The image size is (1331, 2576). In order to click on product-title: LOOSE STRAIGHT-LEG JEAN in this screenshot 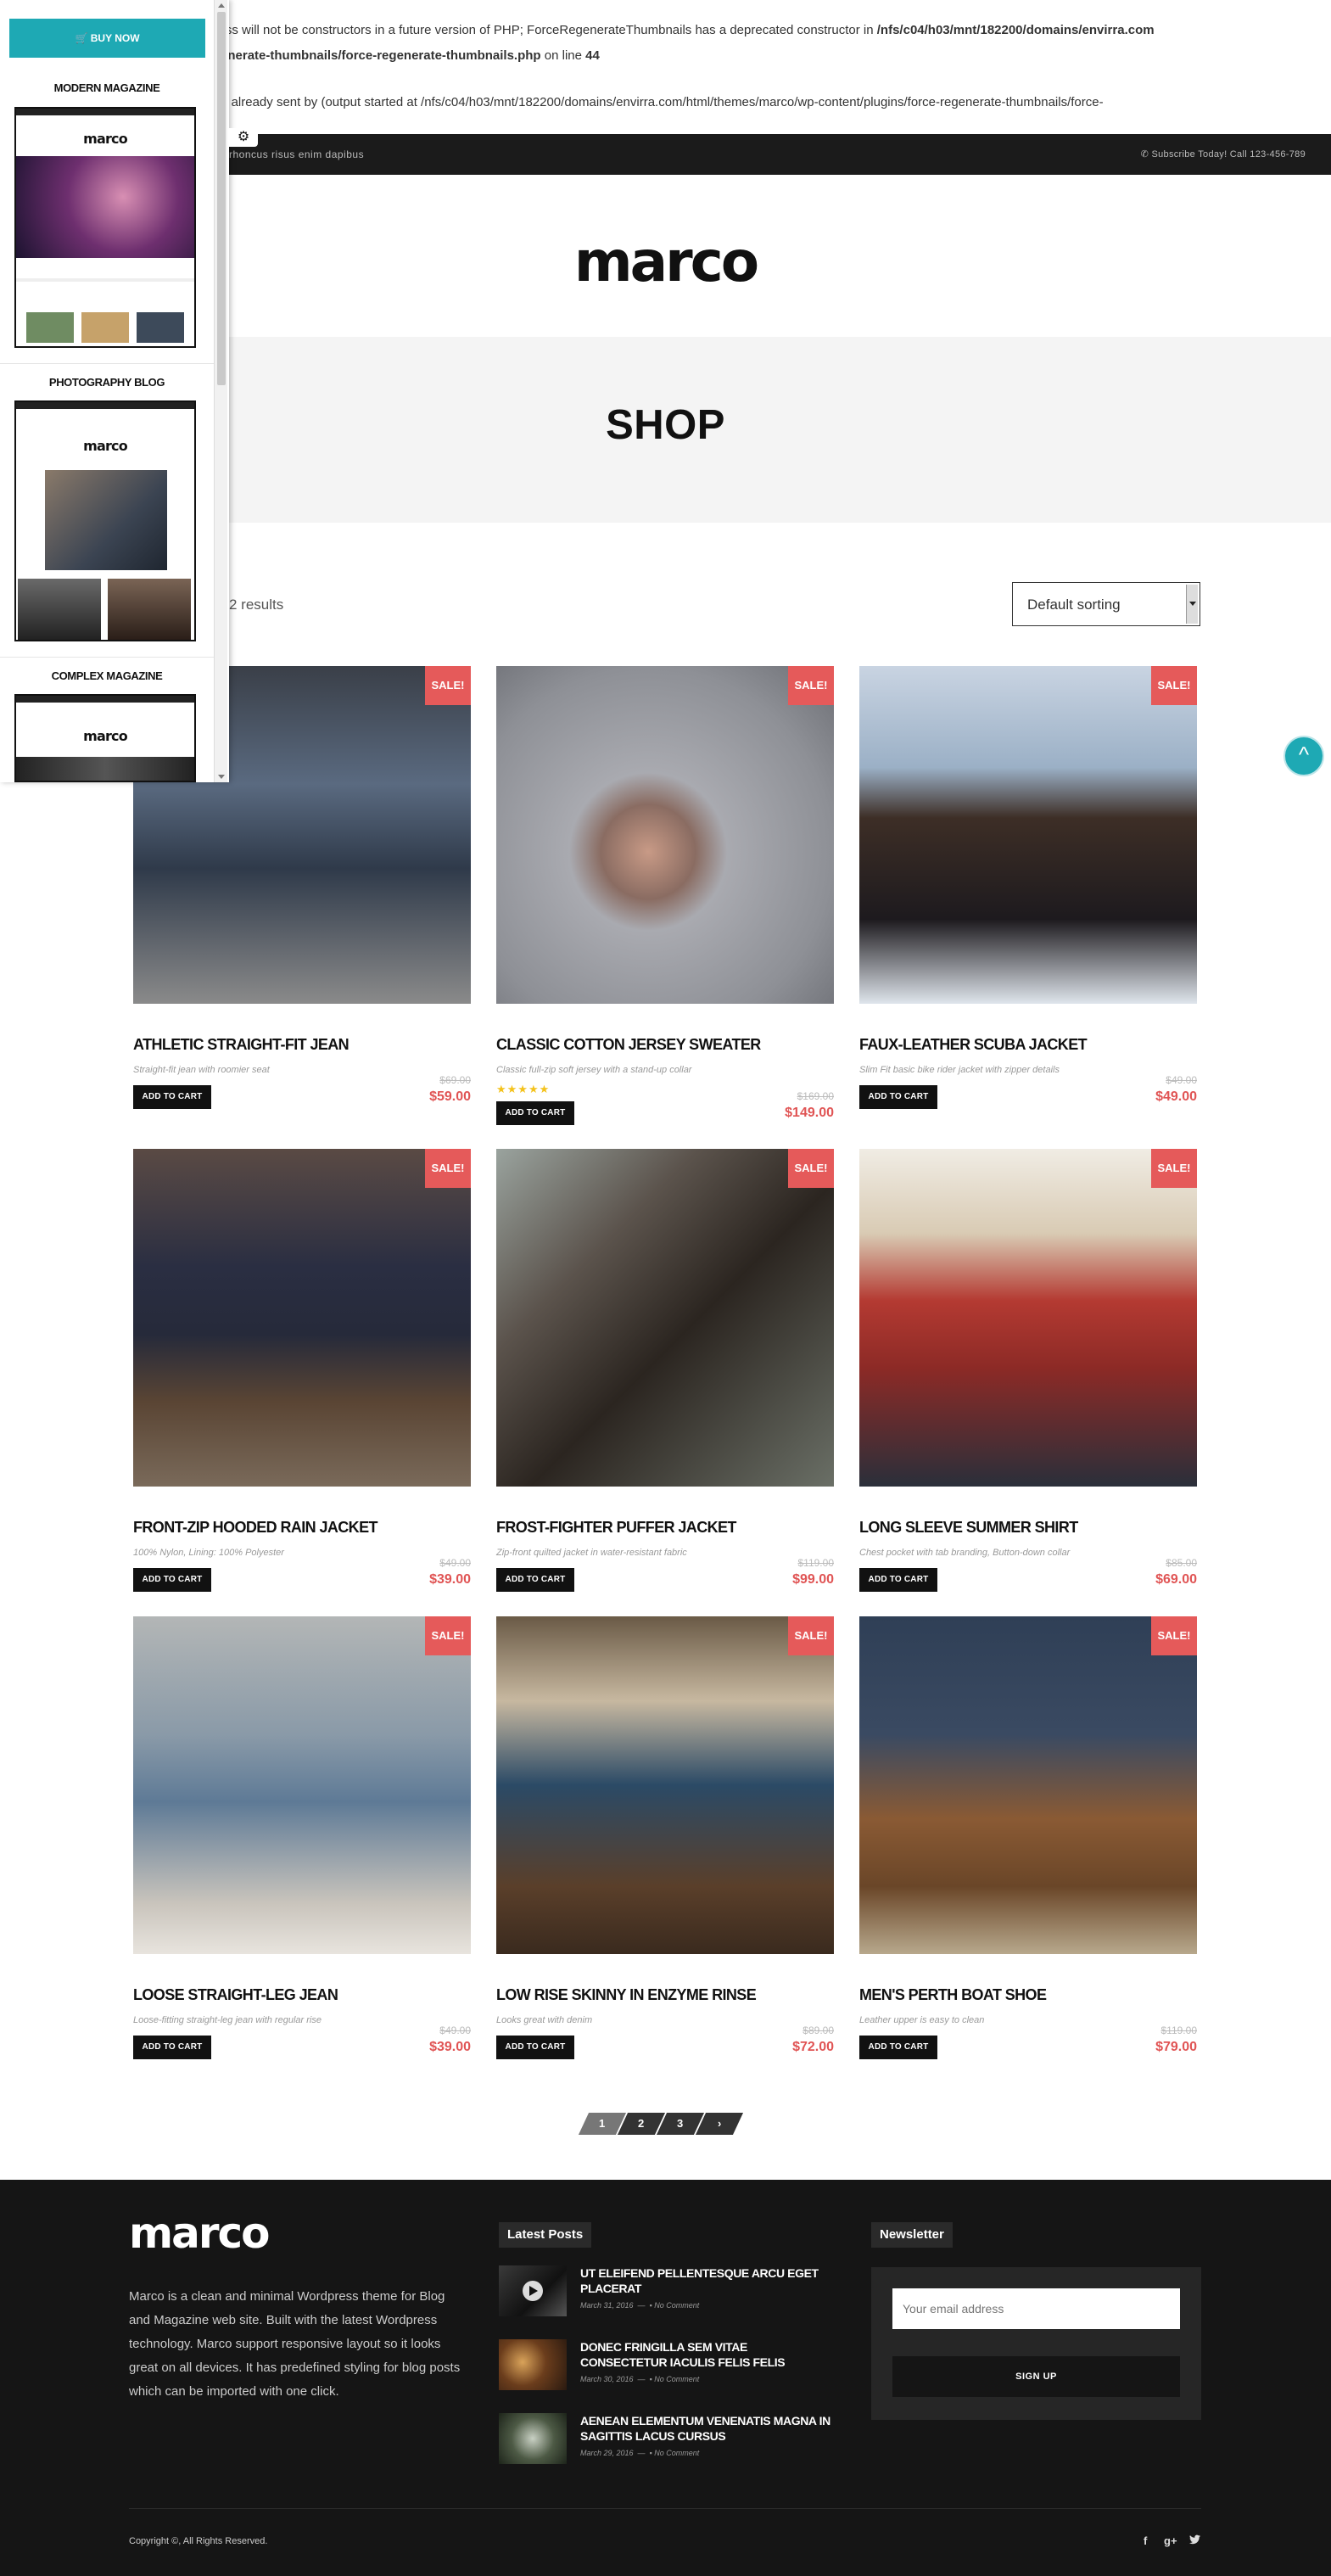, I will do `click(236, 1995)`.